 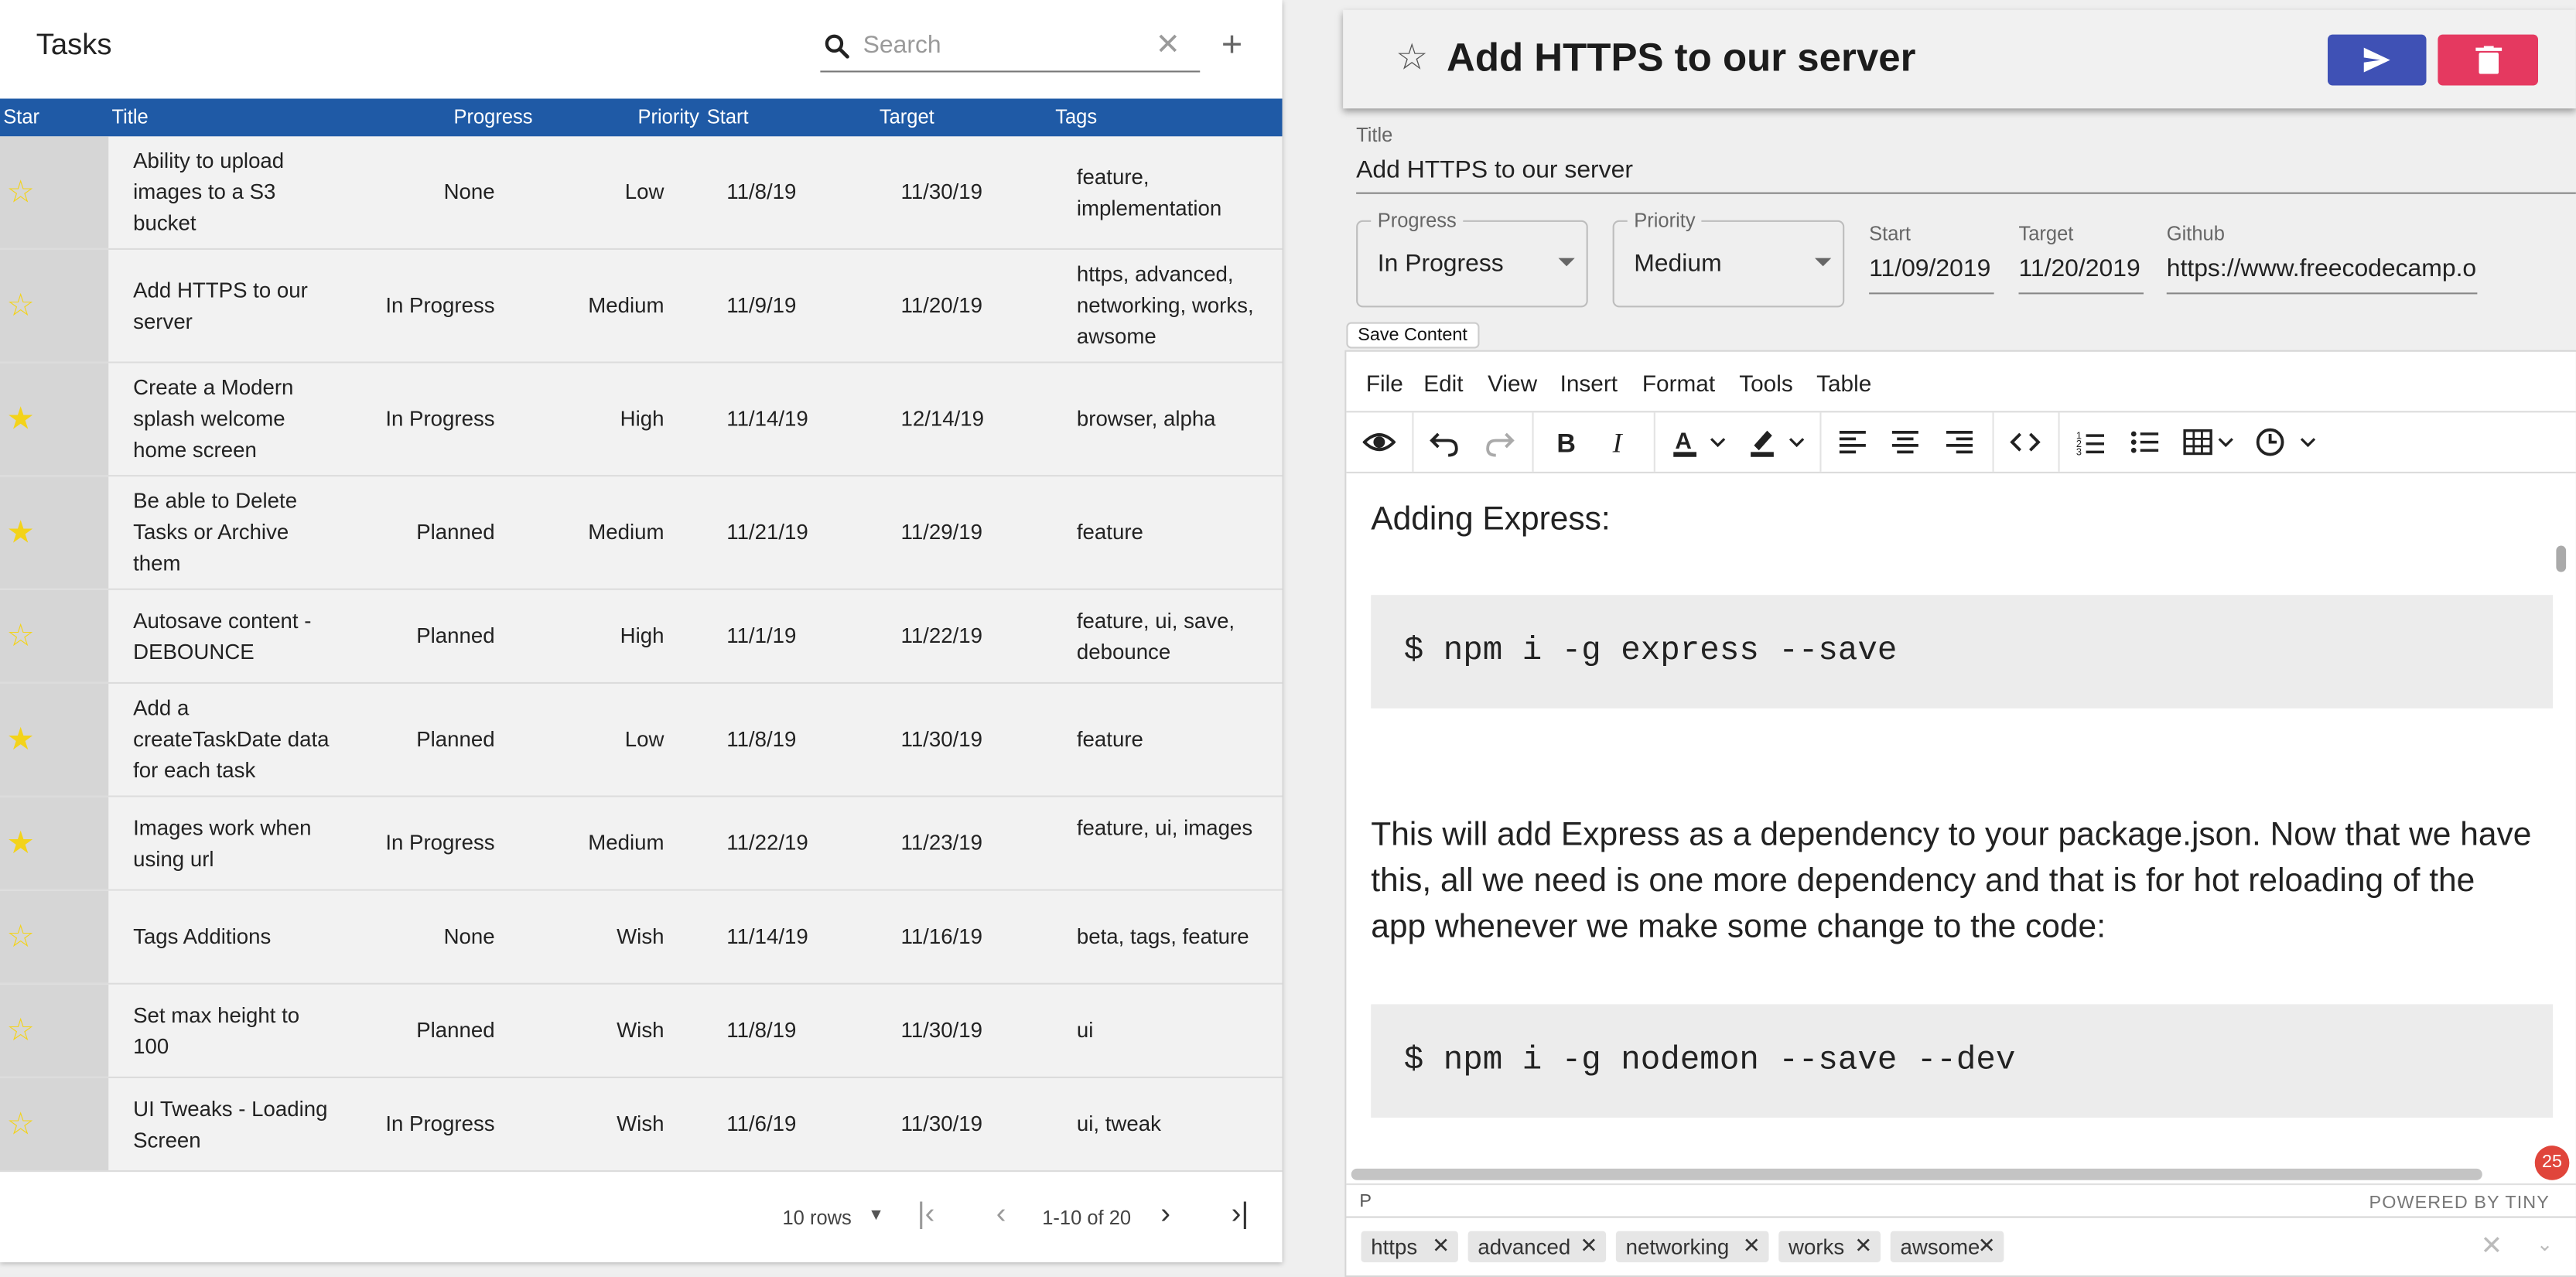 I want to click on column-header-star: Star, so click(x=21, y=116).